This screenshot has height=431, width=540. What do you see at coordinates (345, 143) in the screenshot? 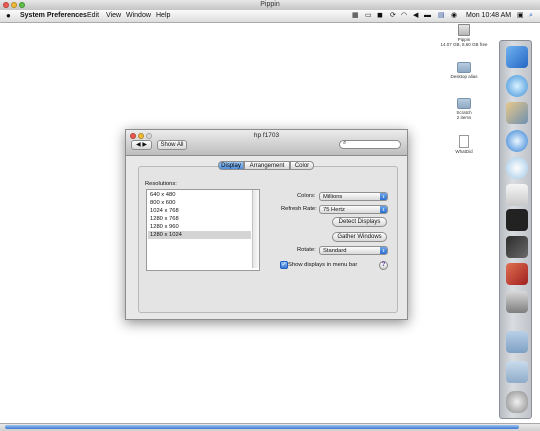
I see `search-icon: ⌕` at bounding box center [345, 143].